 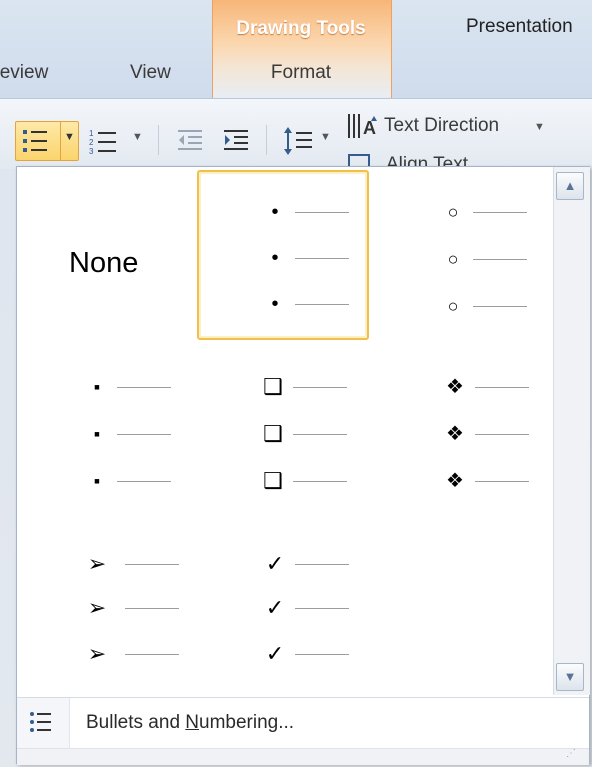 I want to click on decrease-indent-icon, so click(x=190, y=140).